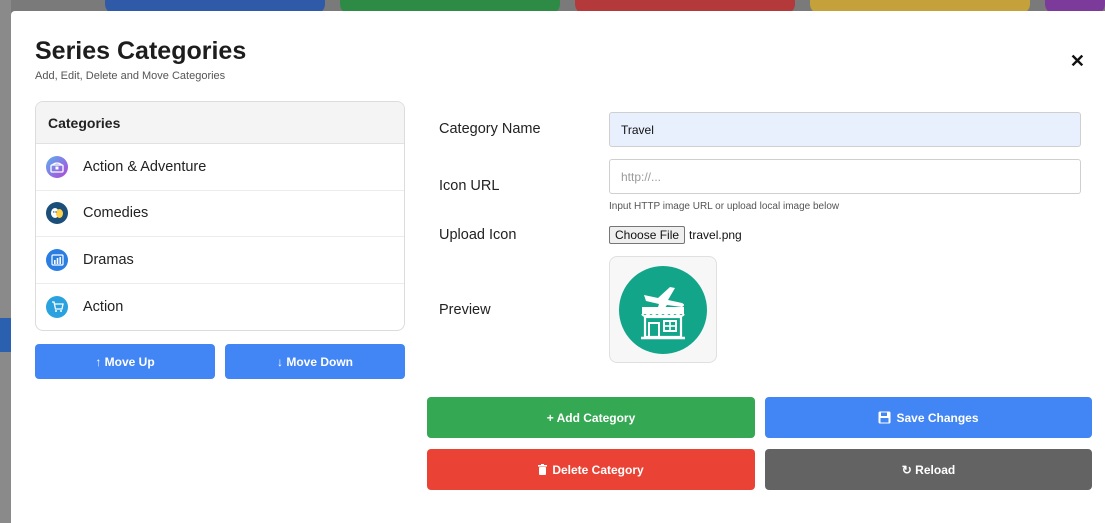  Describe the element at coordinates (928, 469) in the screenshot. I see `reload-button: ↻ Reload` at that location.